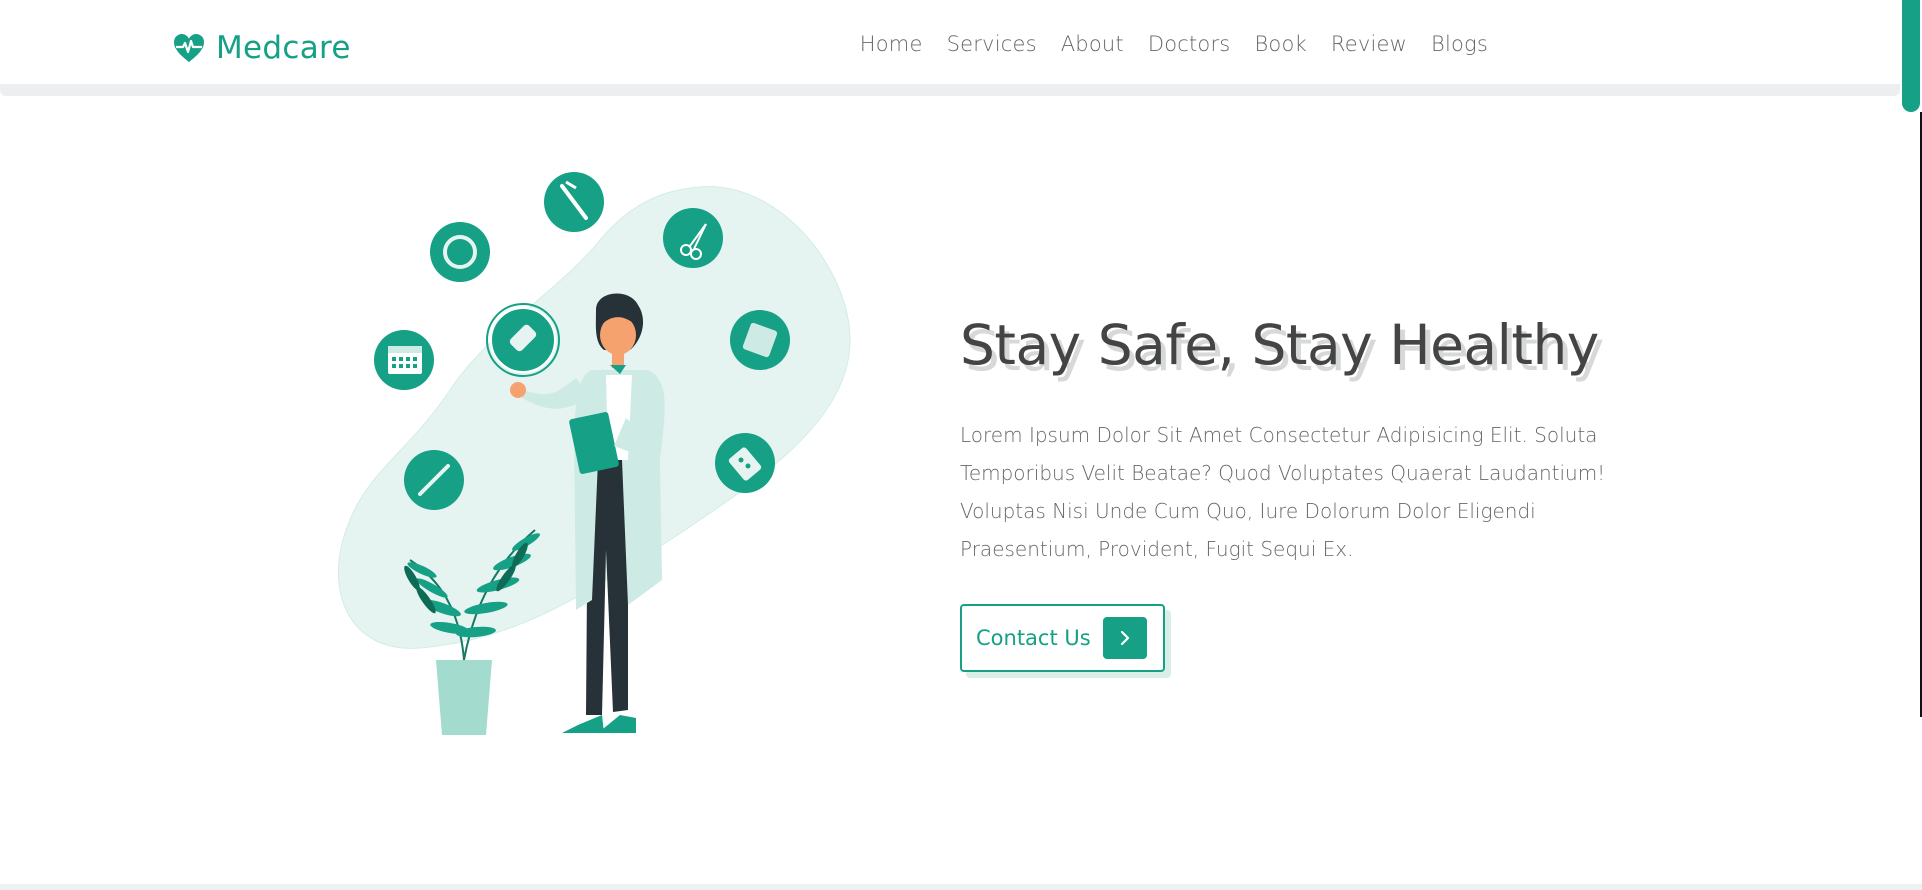 The width and height of the screenshot is (1922, 890). What do you see at coordinates (434, 480) in the screenshot?
I see `thermometer-icon` at bounding box center [434, 480].